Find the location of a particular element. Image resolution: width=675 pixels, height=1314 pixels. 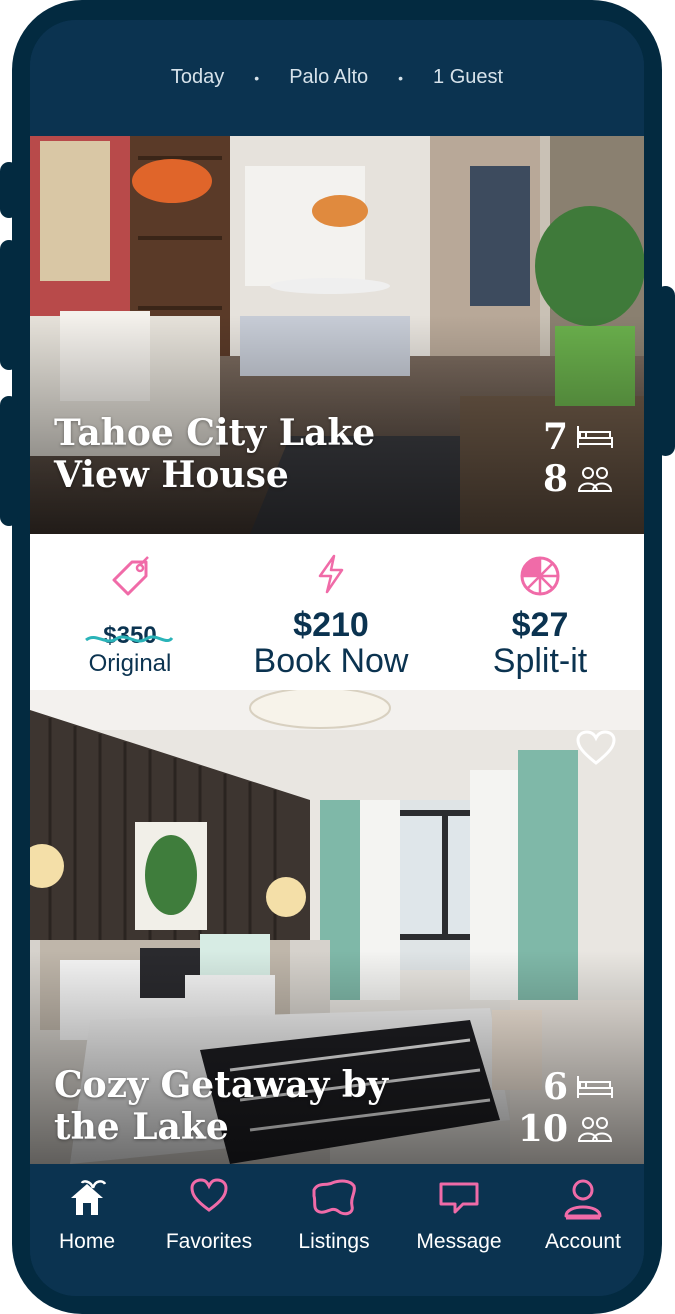

heart-icon is located at coordinates (209, 1195).